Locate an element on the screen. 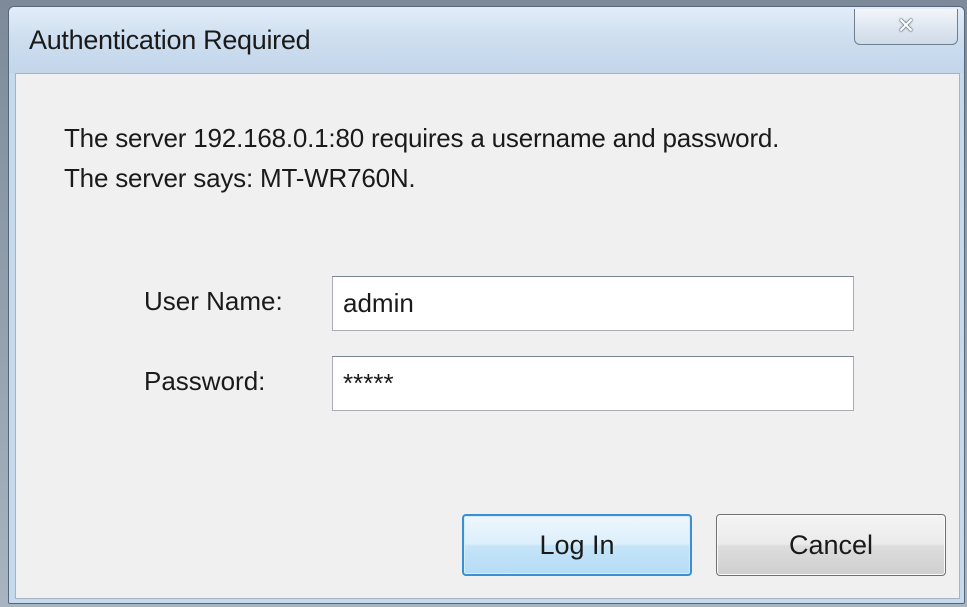 This screenshot has height=607, width=967. close-icon: ✕ is located at coordinates (906, 26).